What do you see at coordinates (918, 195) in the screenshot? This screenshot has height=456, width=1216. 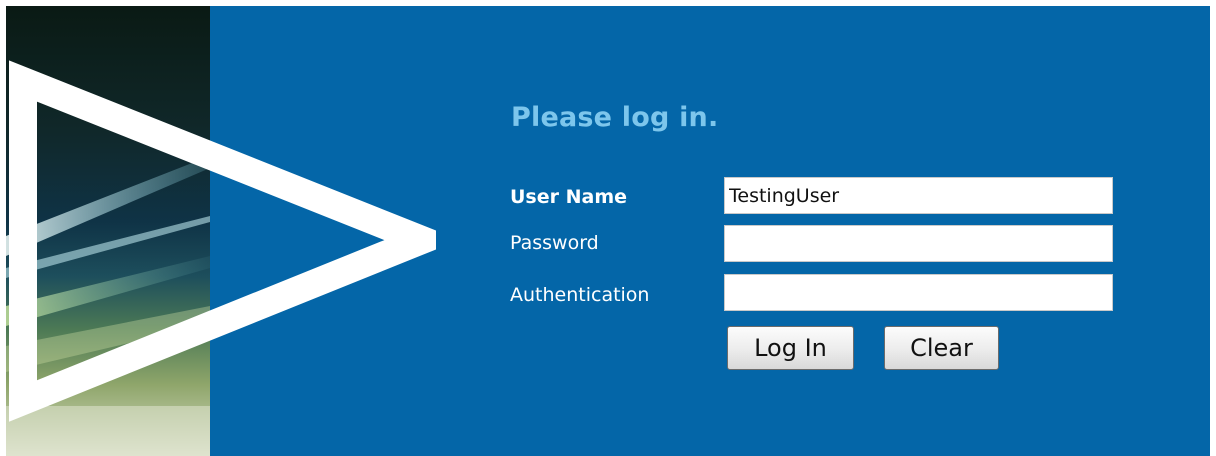 I see `username-input` at bounding box center [918, 195].